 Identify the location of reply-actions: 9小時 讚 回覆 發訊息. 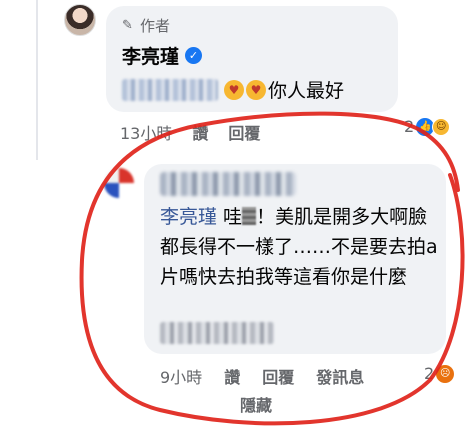
(262, 376).